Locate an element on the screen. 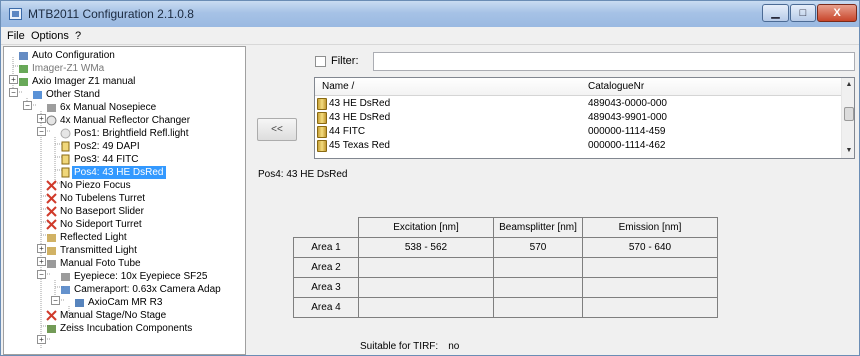 The width and height of the screenshot is (860, 356). table-row: Area 2 is located at coordinates (505, 267).